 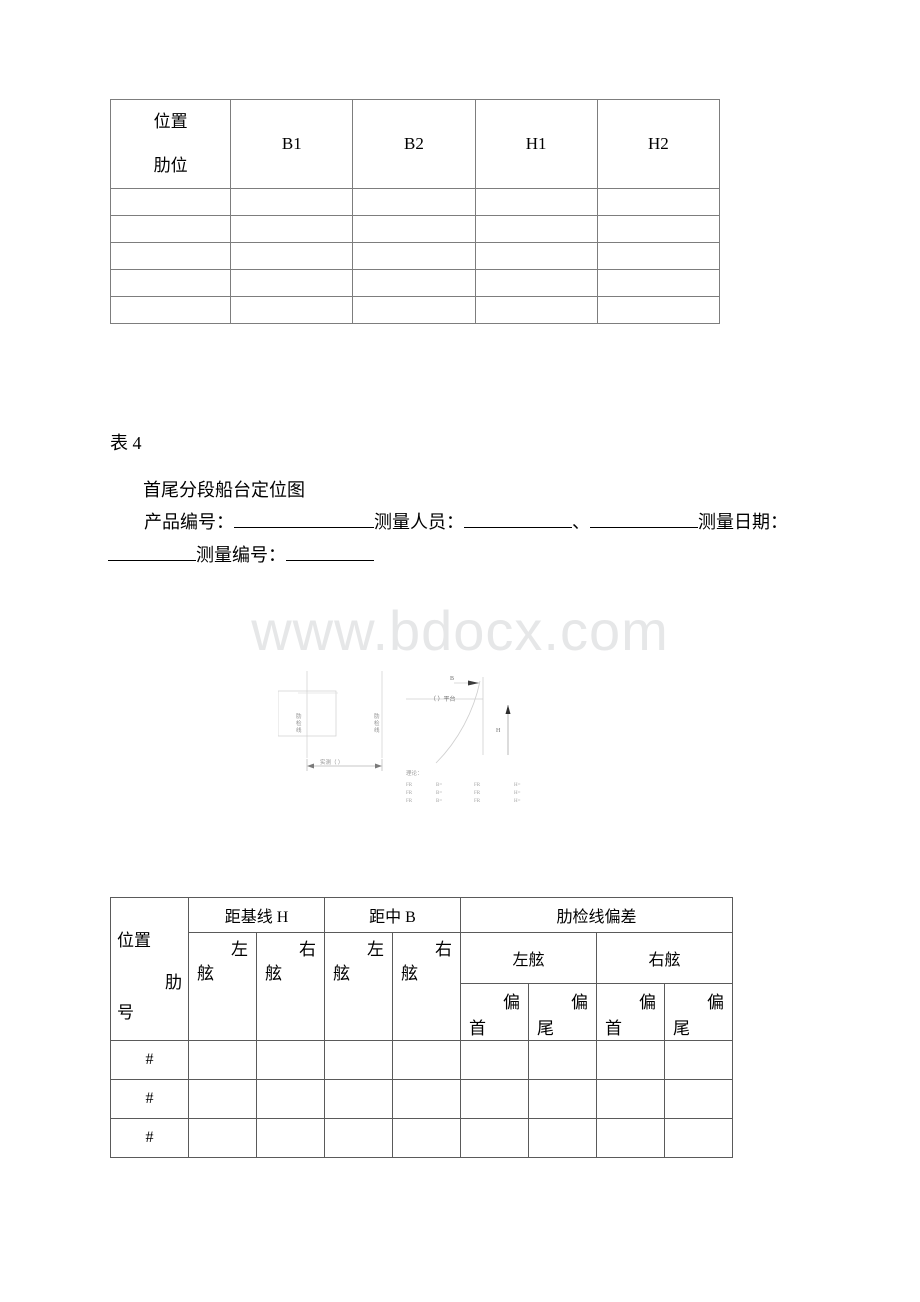 What do you see at coordinates (256, 915) in the screenshot?
I see `group-header-distance-baseline: 距基线 H` at bounding box center [256, 915].